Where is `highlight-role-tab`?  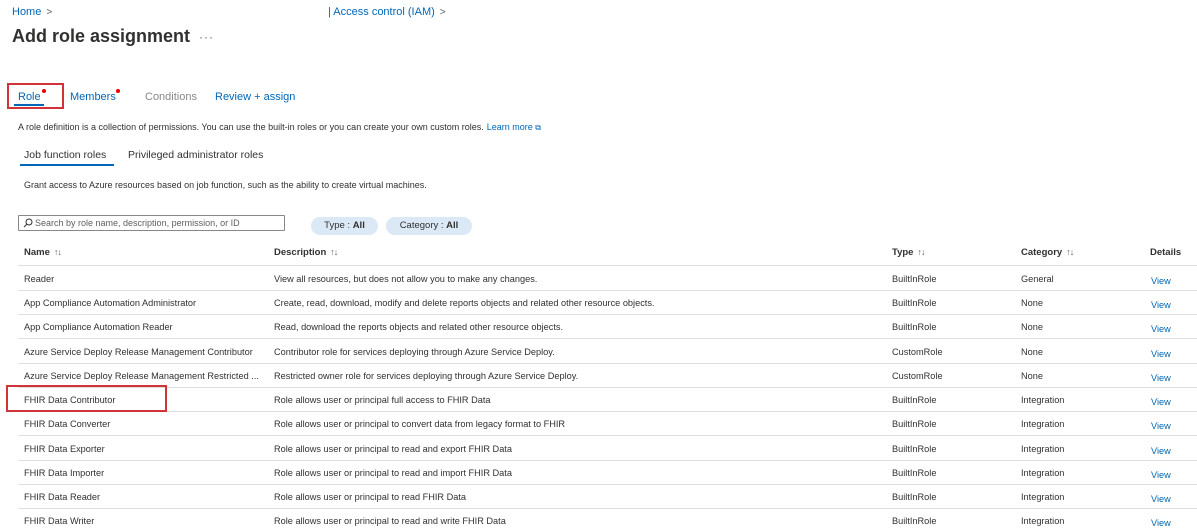 highlight-role-tab is located at coordinates (35, 96).